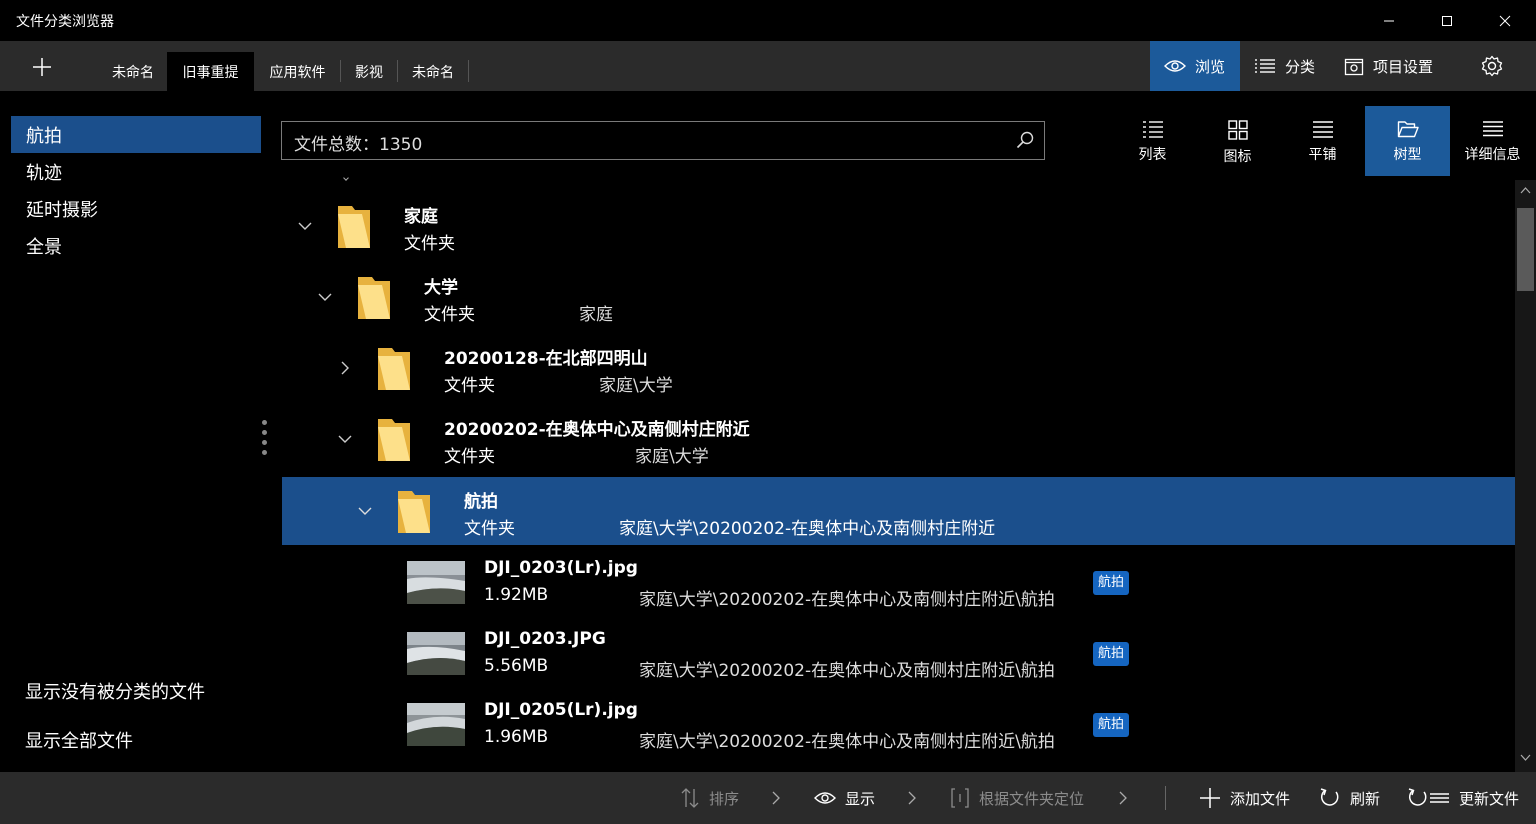 Image resolution: width=1536 pixels, height=824 pixels. Describe the element at coordinates (898, 439) in the screenshot. I see `tree-node-folder: 20200202-在奥体中心及南侧村庄附近 文件夹 家庭\大学` at that location.